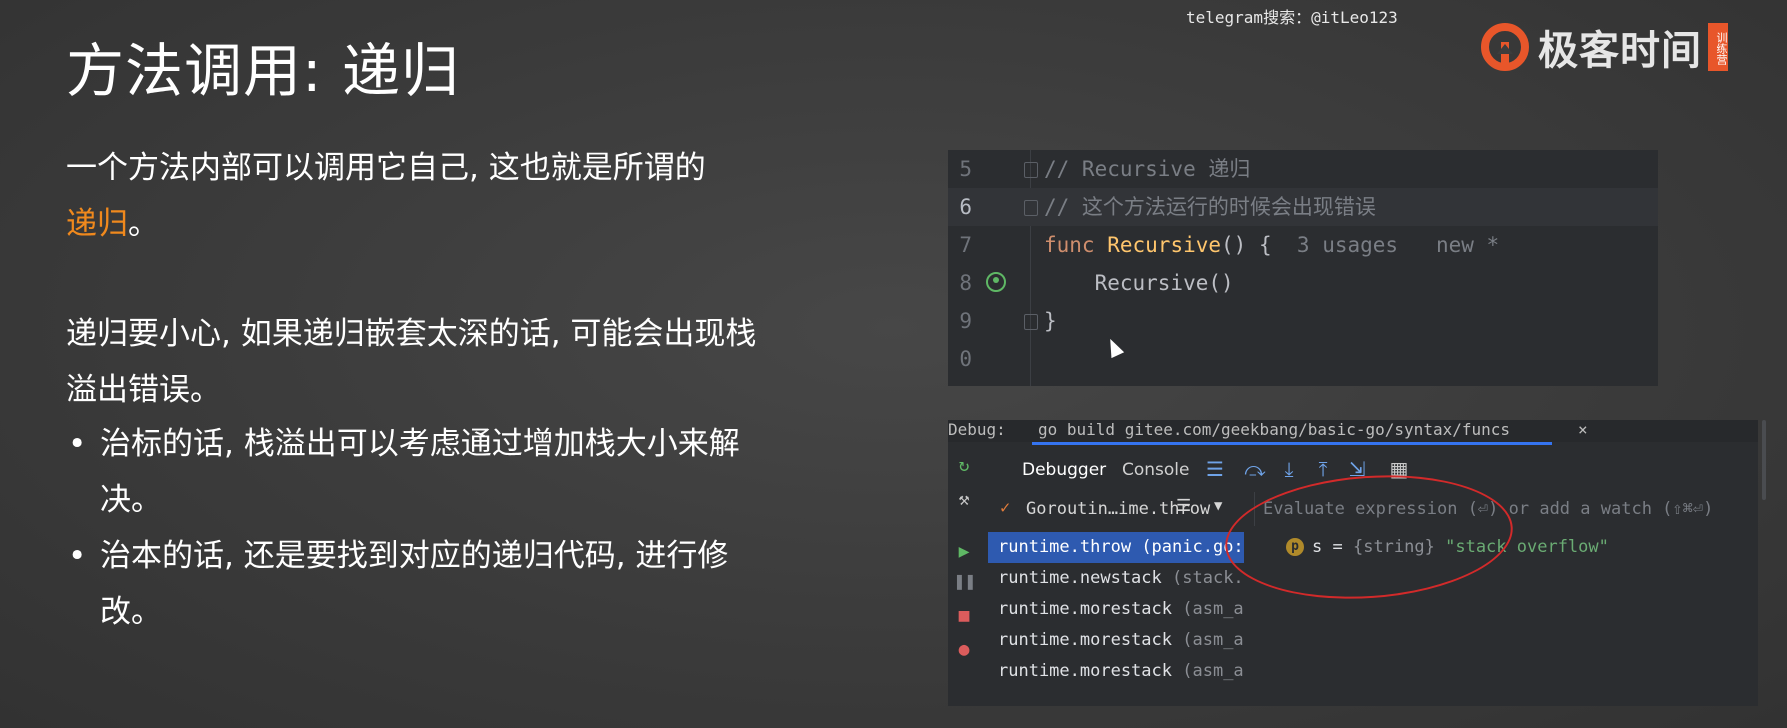 The width and height of the screenshot is (1787, 728). What do you see at coordinates (965, 283) in the screenshot?
I see `line-number: 8` at bounding box center [965, 283].